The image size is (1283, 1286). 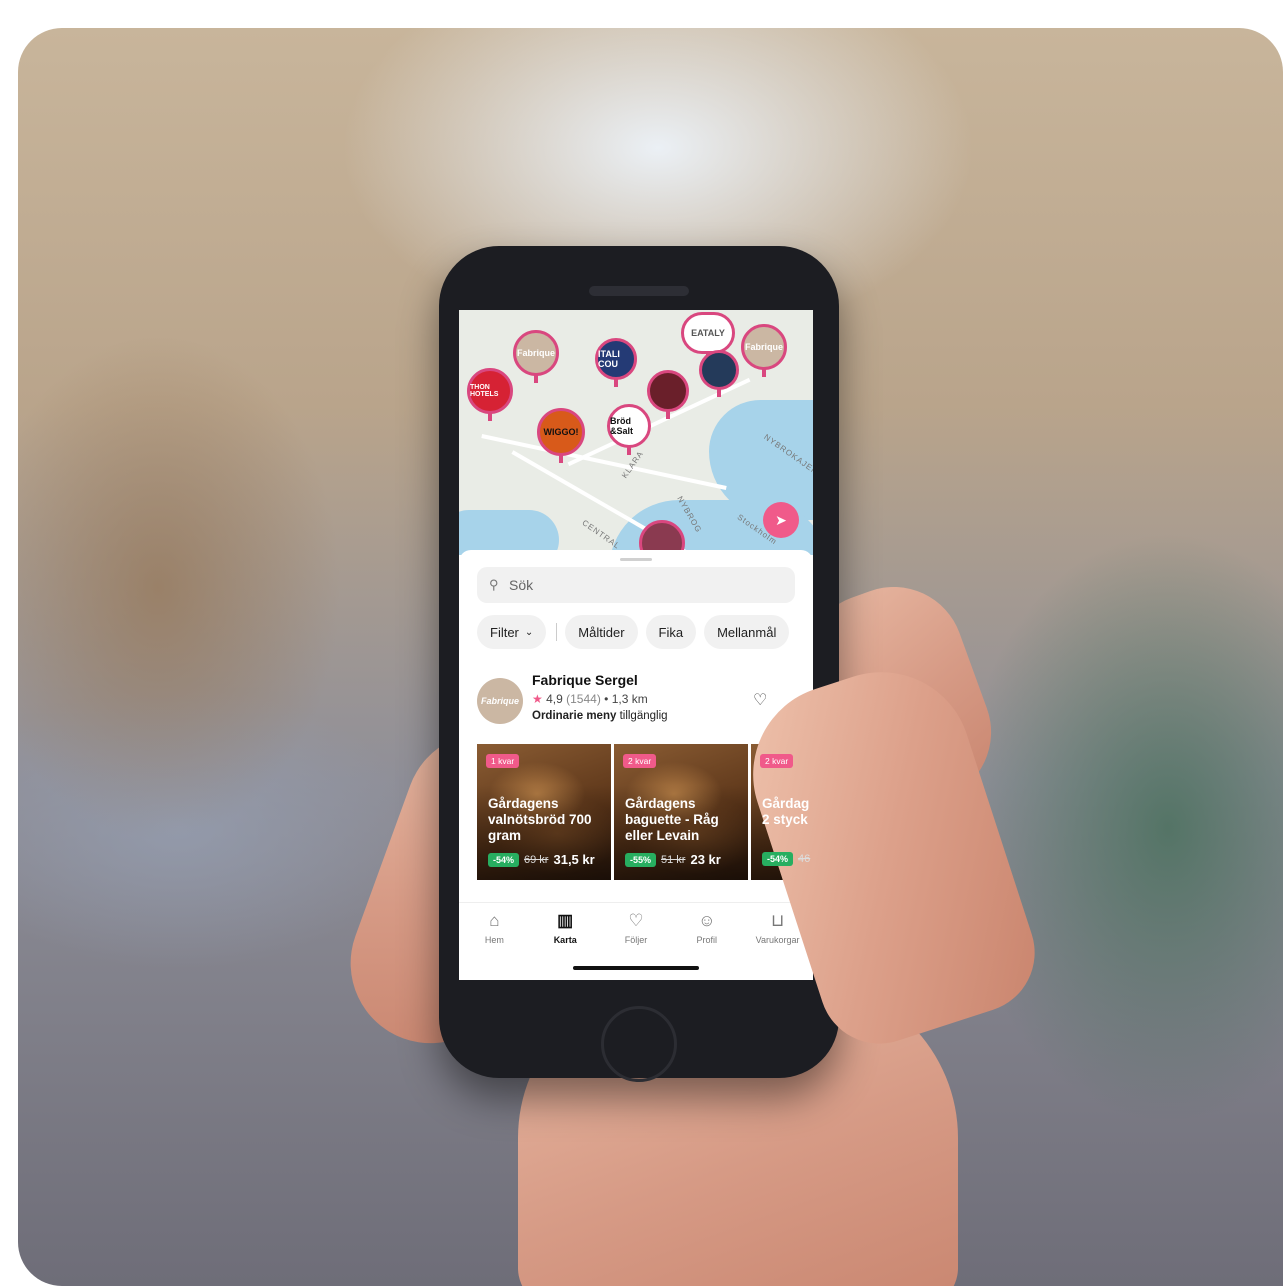 I want to click on navigation-arrow-icon: ➤, so click(x=781, y=519).